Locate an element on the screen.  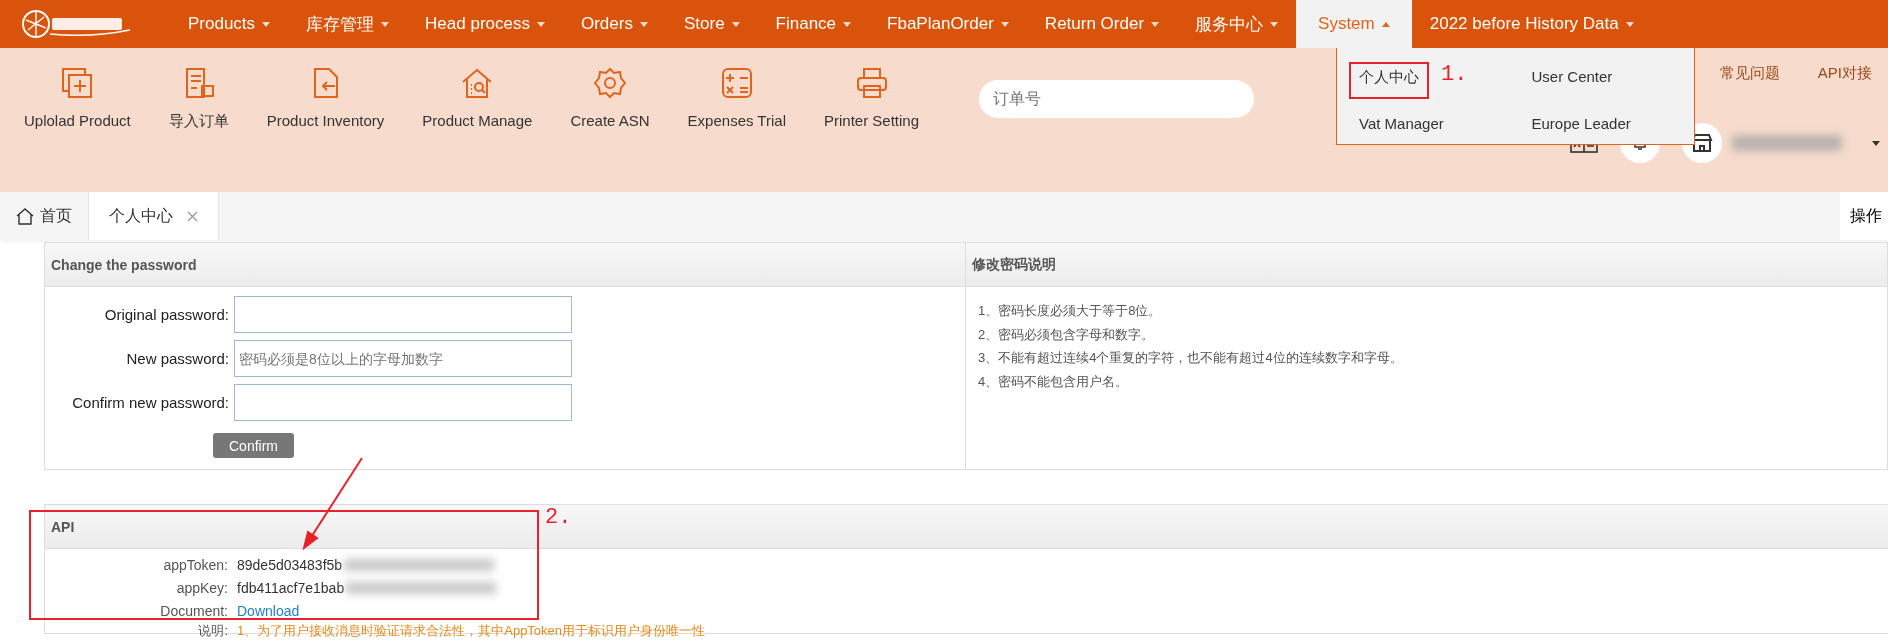
nav-menu-item: Store is located at coordinates (711, 24).